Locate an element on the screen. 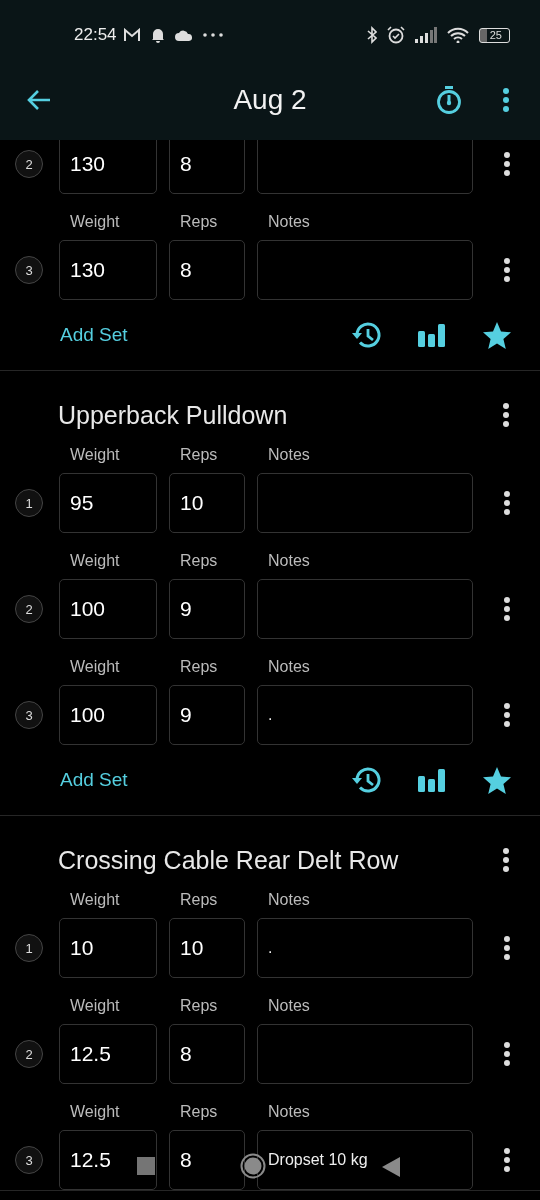 The height and width of the screenshot is (1200, 540). back-icon is located at coordinates (391, 1167).